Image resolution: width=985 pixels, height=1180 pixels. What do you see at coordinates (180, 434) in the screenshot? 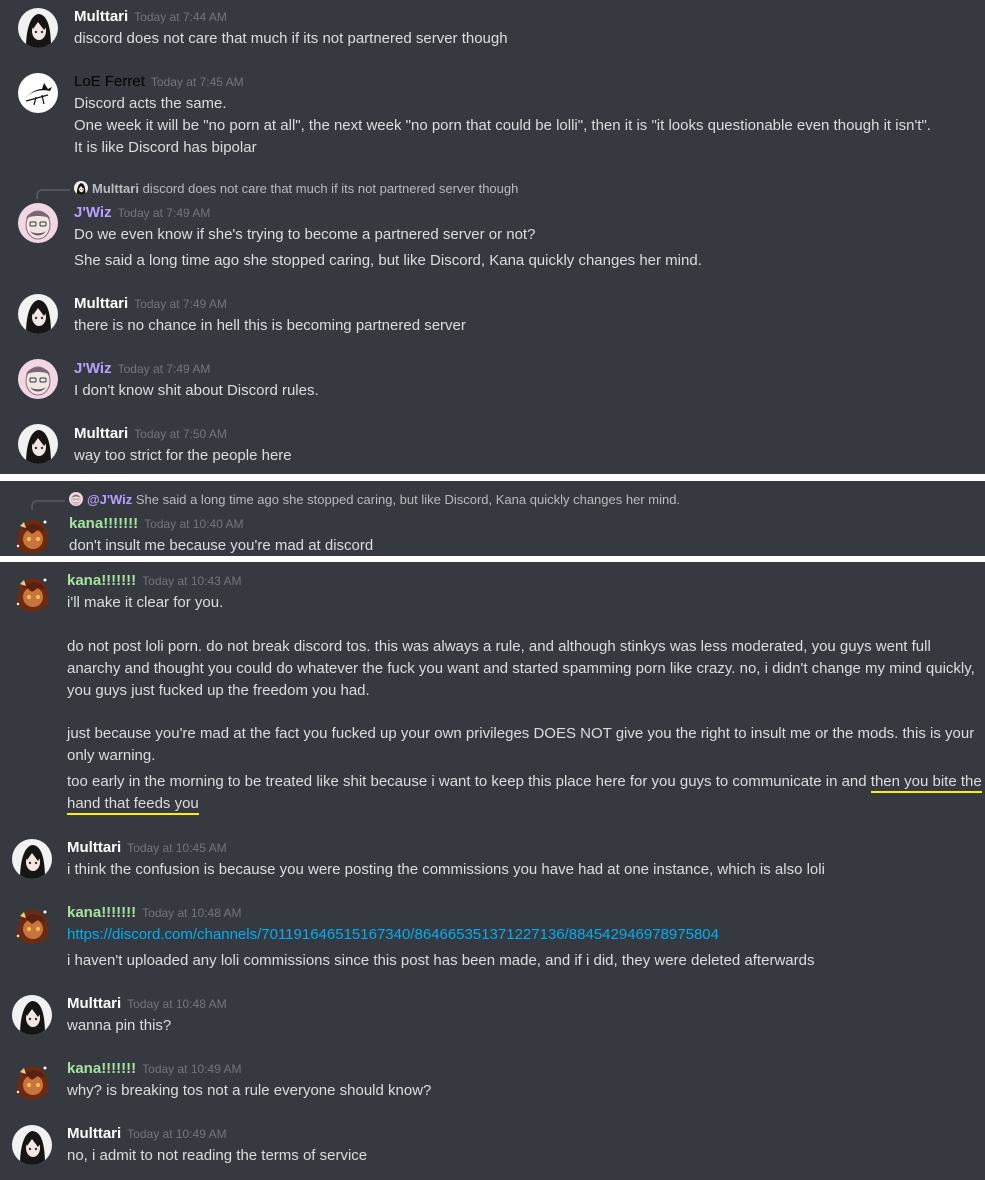
I see `timestamp: Today at 7:50 AM` at bounding box center [180, 434].